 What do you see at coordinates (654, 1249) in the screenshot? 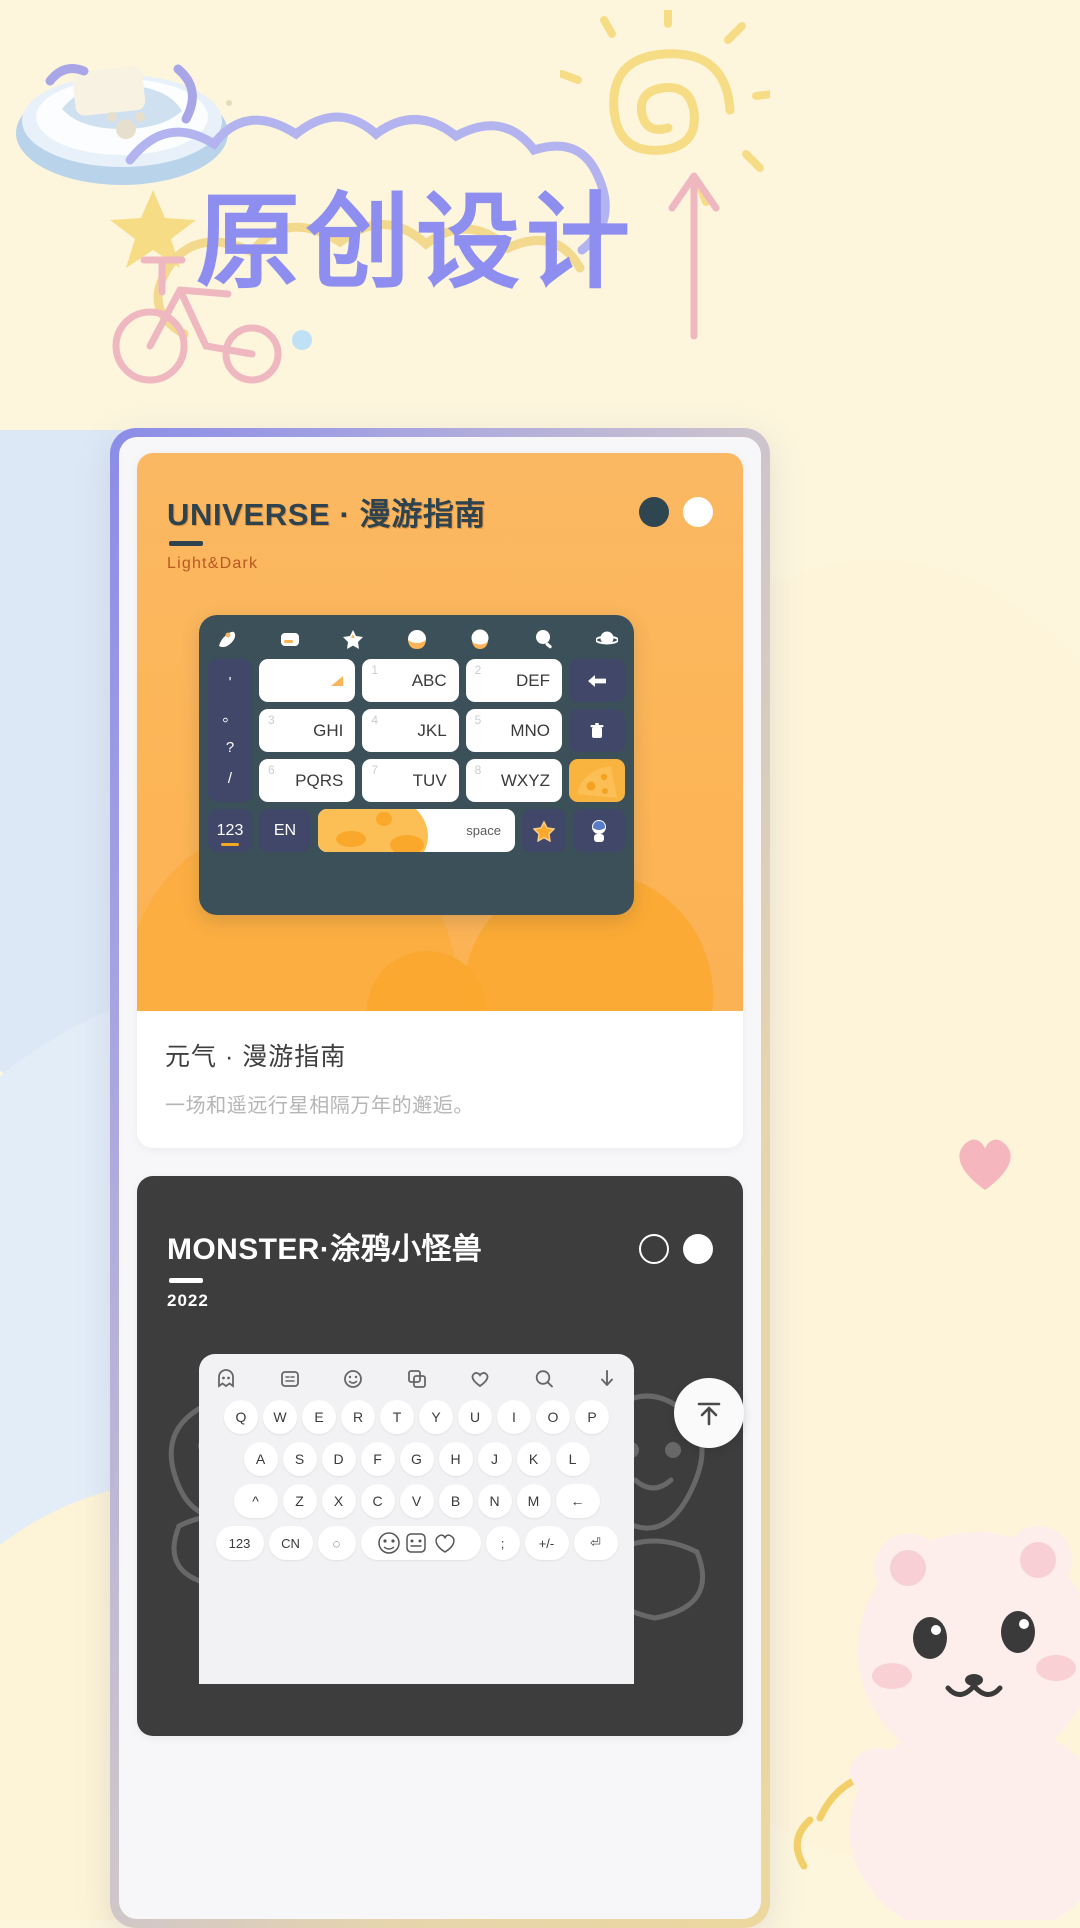
I see `mode-dot-outline` at bounding box center [654, 1249].